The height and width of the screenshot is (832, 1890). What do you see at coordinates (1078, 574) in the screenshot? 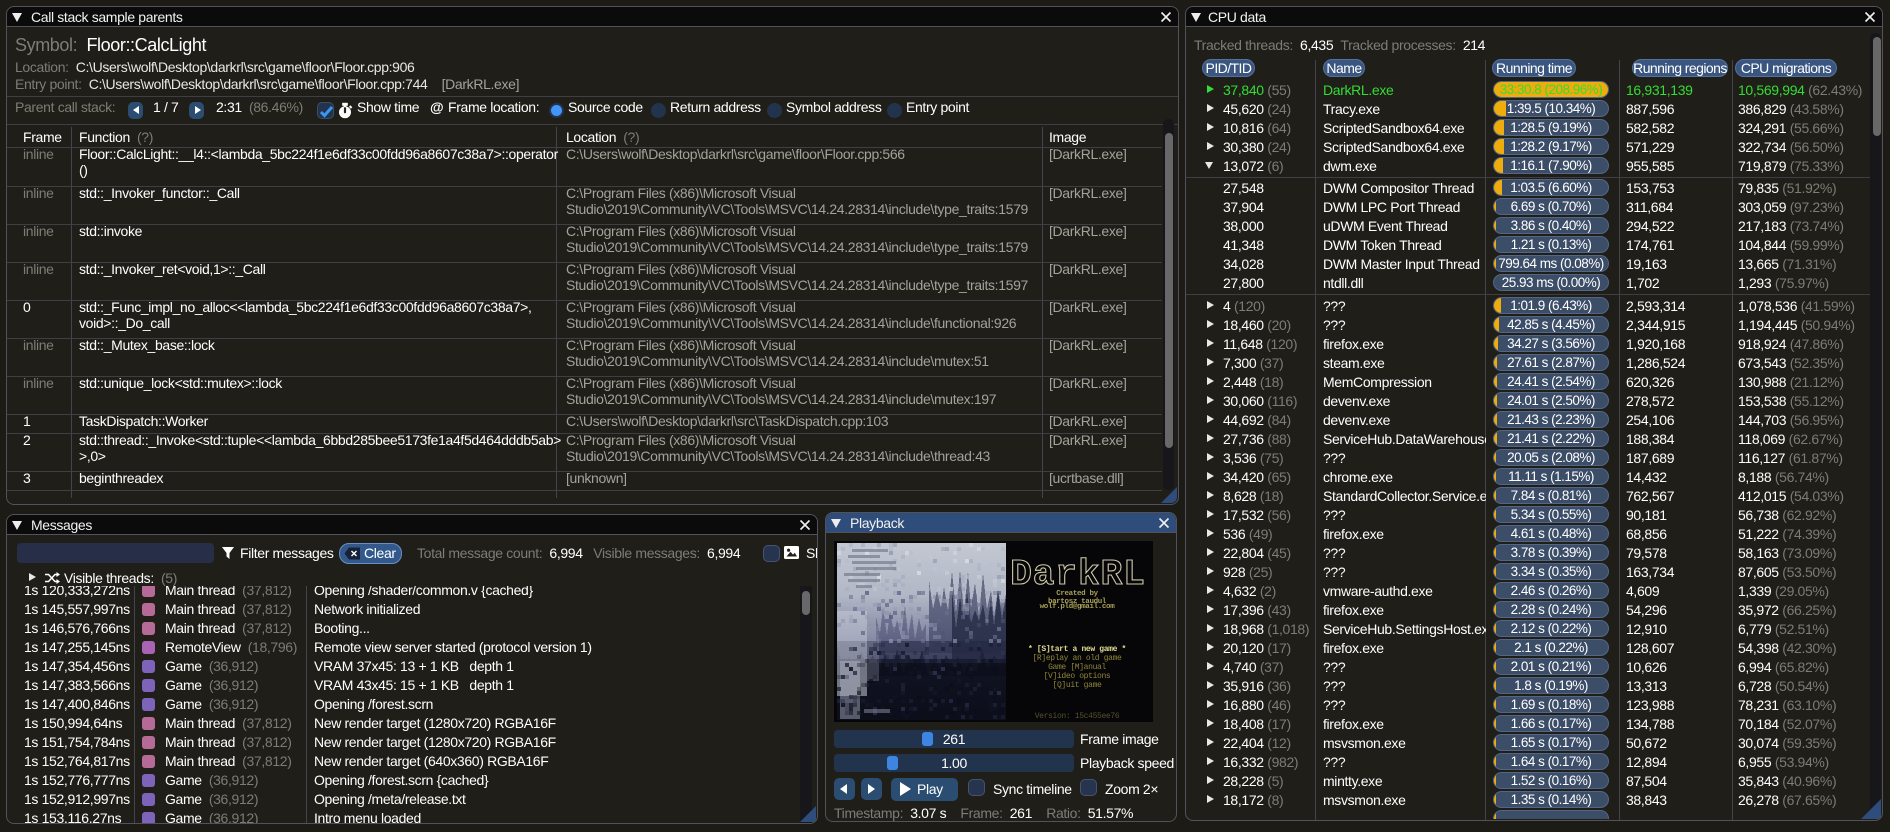
I see `svg-text: DarkRL` at bounding box center [1078, 574].